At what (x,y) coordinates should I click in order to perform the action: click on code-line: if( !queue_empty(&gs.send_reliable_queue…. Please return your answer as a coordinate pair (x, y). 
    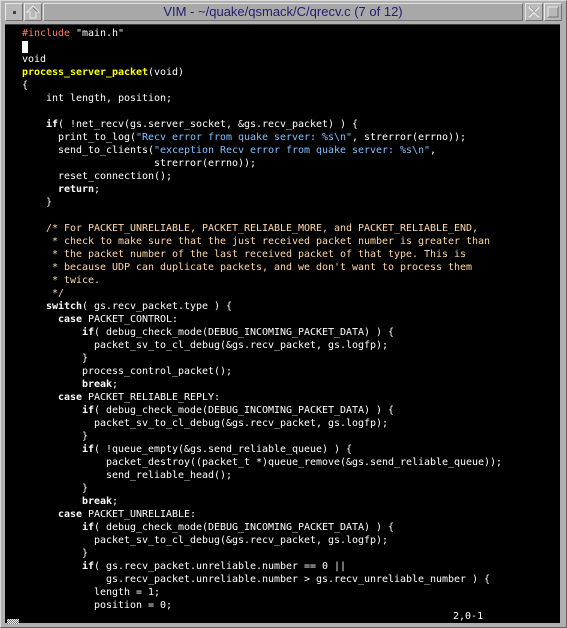
    Looking at the image, I should click on (262, 449).